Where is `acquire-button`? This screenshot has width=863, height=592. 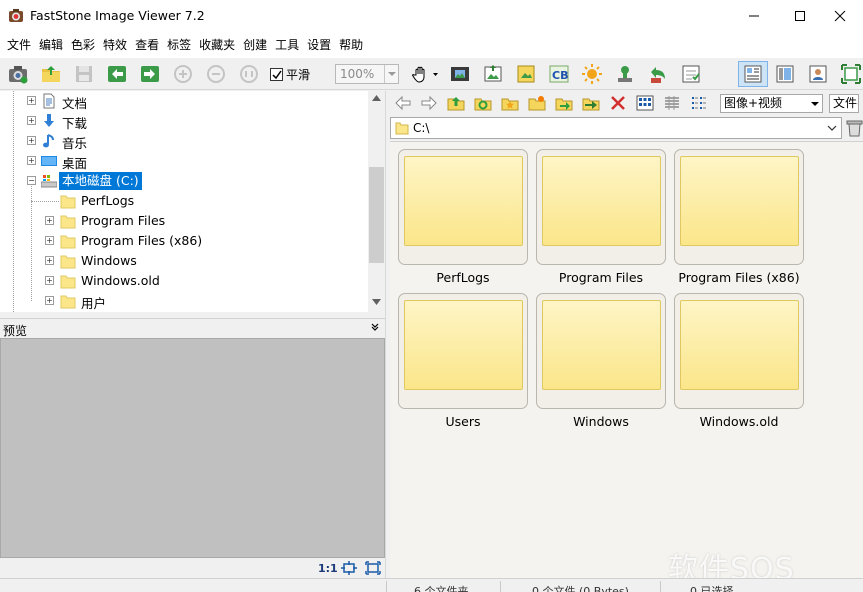
acquire-button is located at coordinates (18, 74).